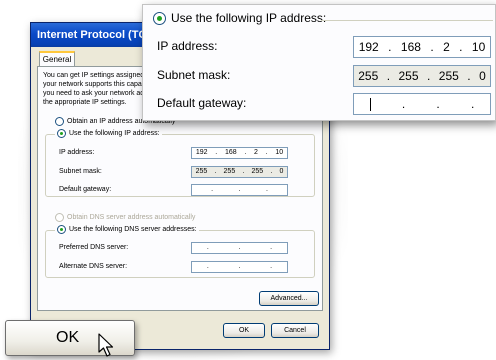  What do you see at coordinates (239, 190) in the screenshot?
I see `default-gateway-field: . . .` at bounding box center [239, 190].